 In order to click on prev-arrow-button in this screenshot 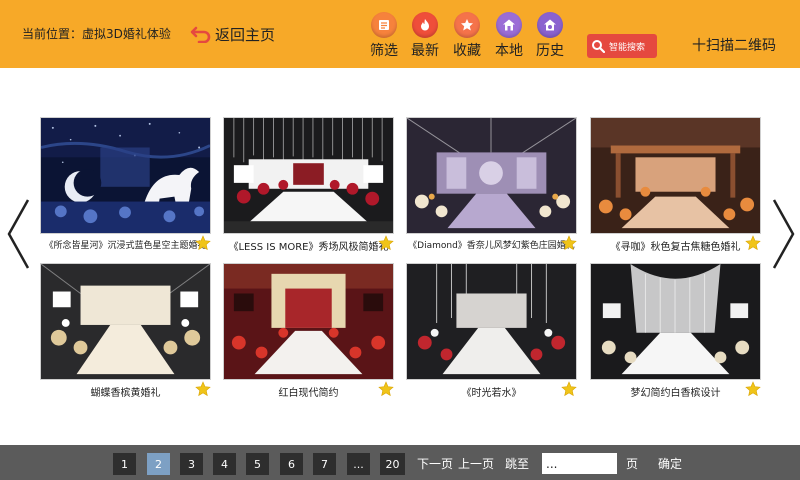, I will do `click(18, 234)`.